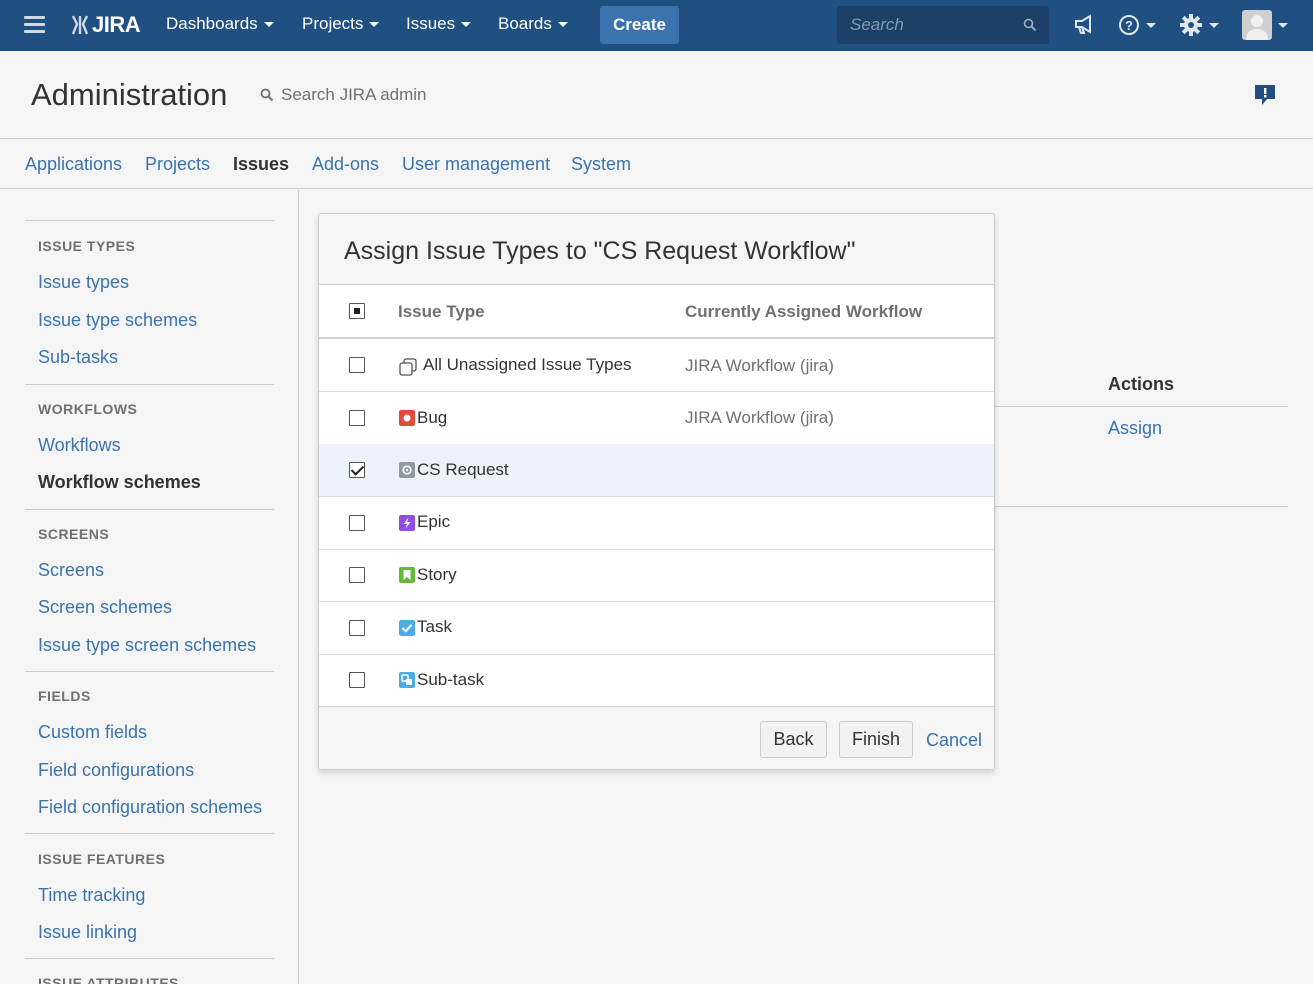 The width and height of the screenshot is (1313, 984). I want to click on admin-search: Search JIRA admin, so click(343, 95).